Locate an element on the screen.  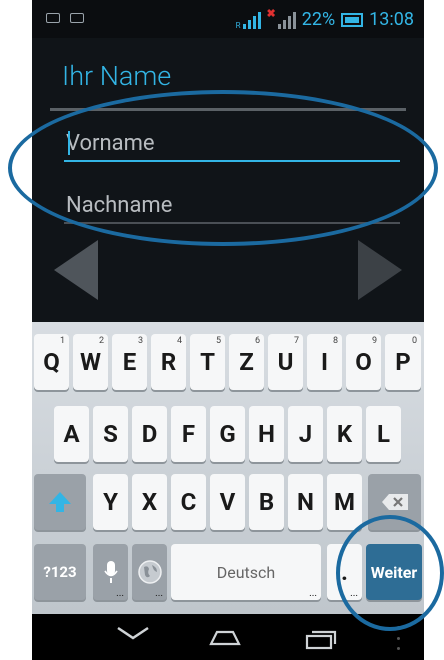
navigation-bar is located at coordinates (228, 637).